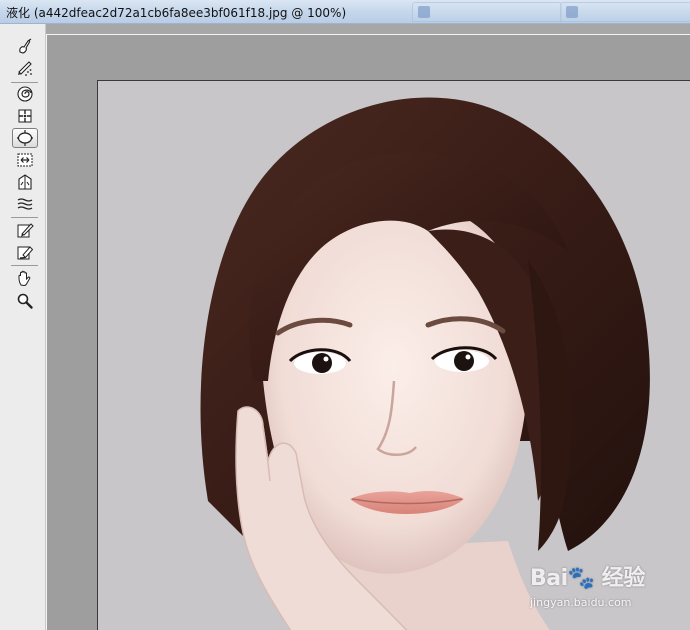 The width and height of the screenshot is (690, 630). I want to click on pucker-tool, so click(25, 116).